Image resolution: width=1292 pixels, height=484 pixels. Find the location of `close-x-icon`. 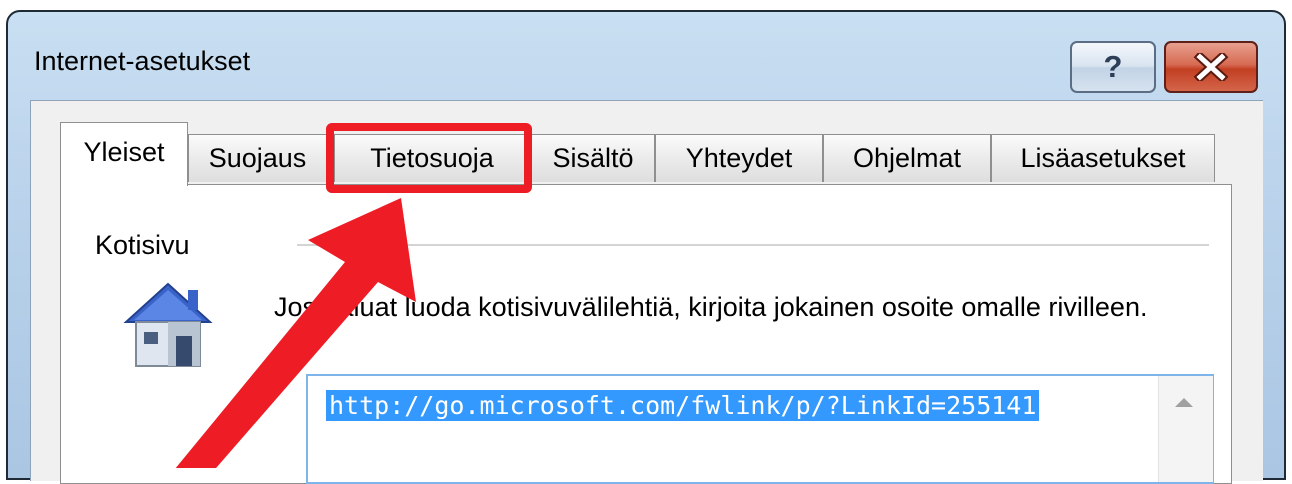

close-x-icon is located at coordinates (1211, 67).